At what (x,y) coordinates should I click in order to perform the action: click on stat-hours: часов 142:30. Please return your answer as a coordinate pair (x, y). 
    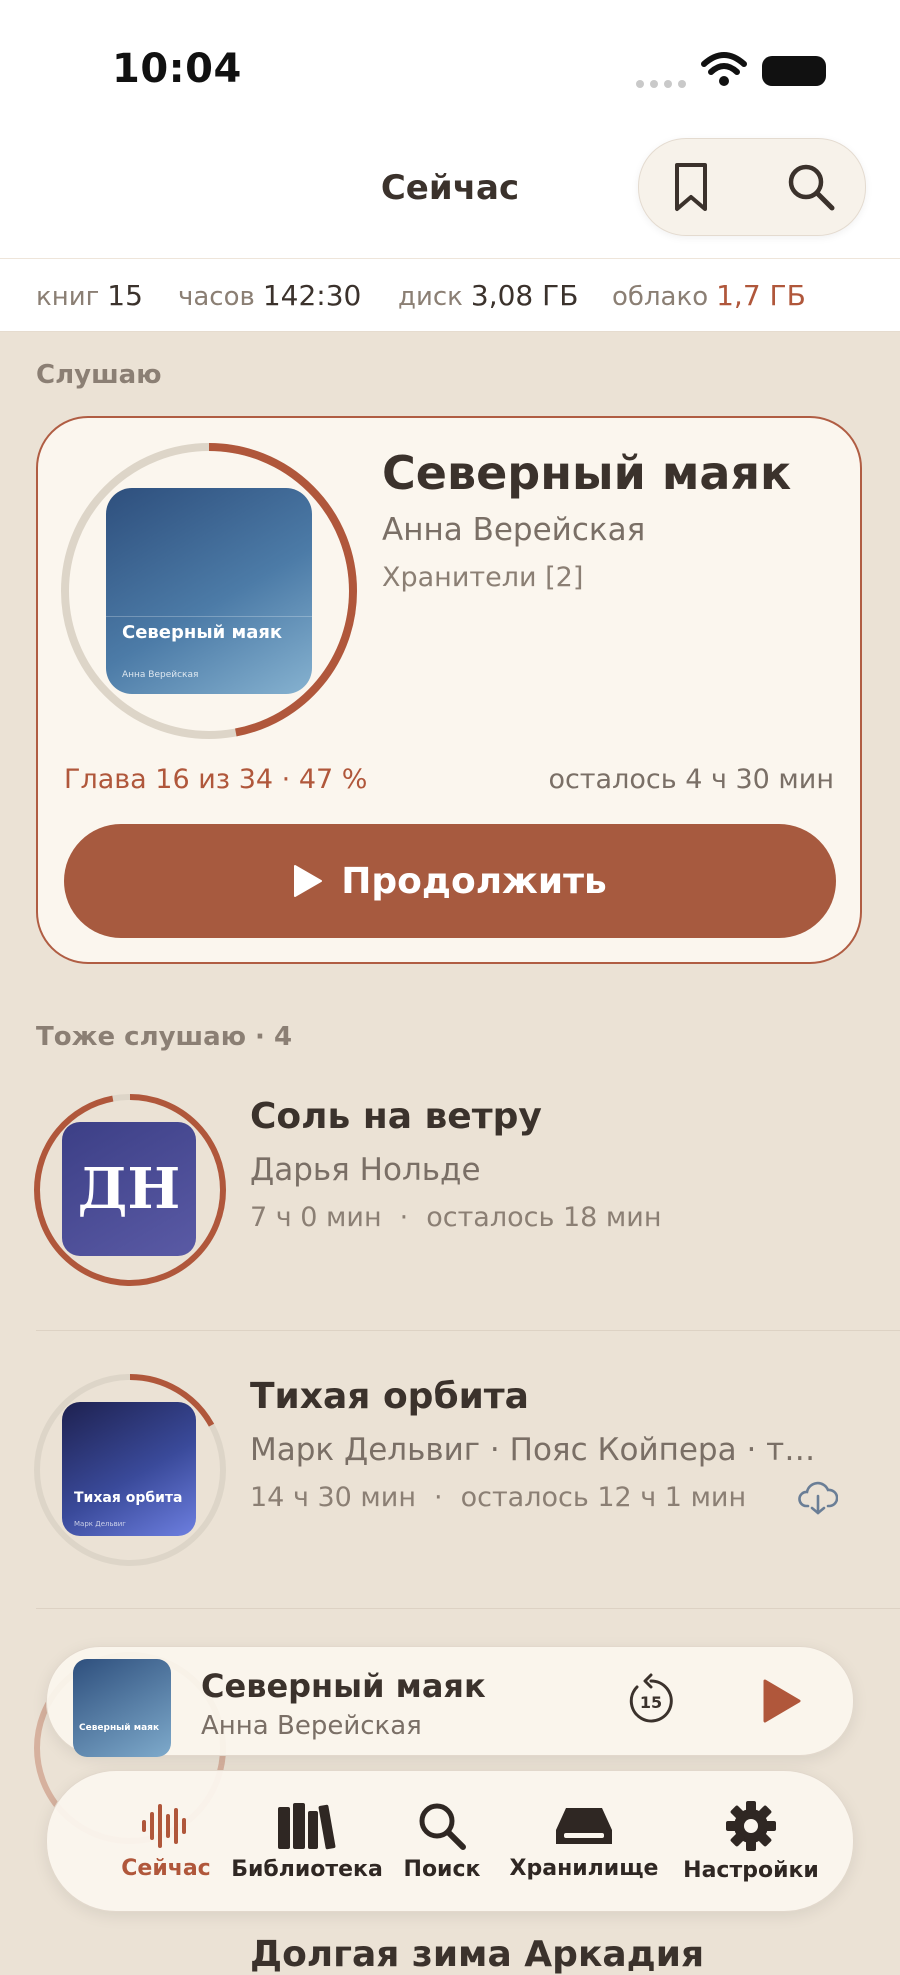
    Looking at the image, I should click on (270, 295).